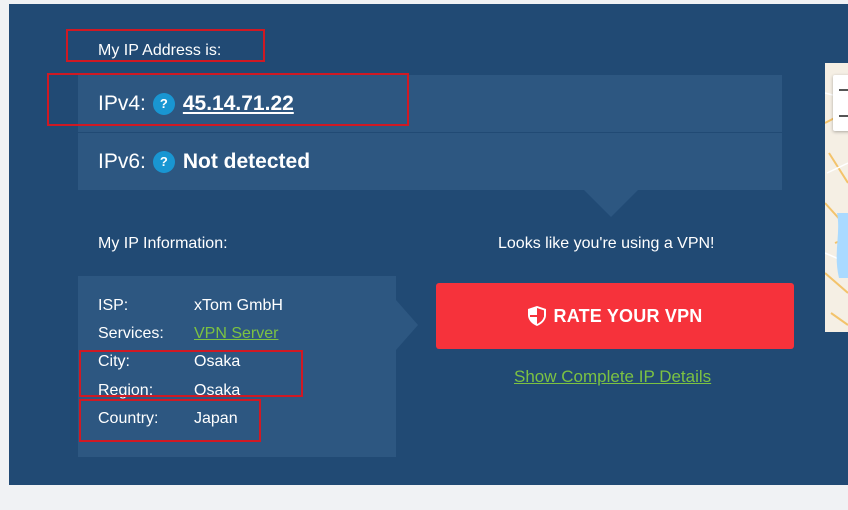 The image size is (848, 510). Describe the element at coordinates (430, 161) in the screenshot. I see `ipv6-row: IPv6: ? Not detected` at that location.